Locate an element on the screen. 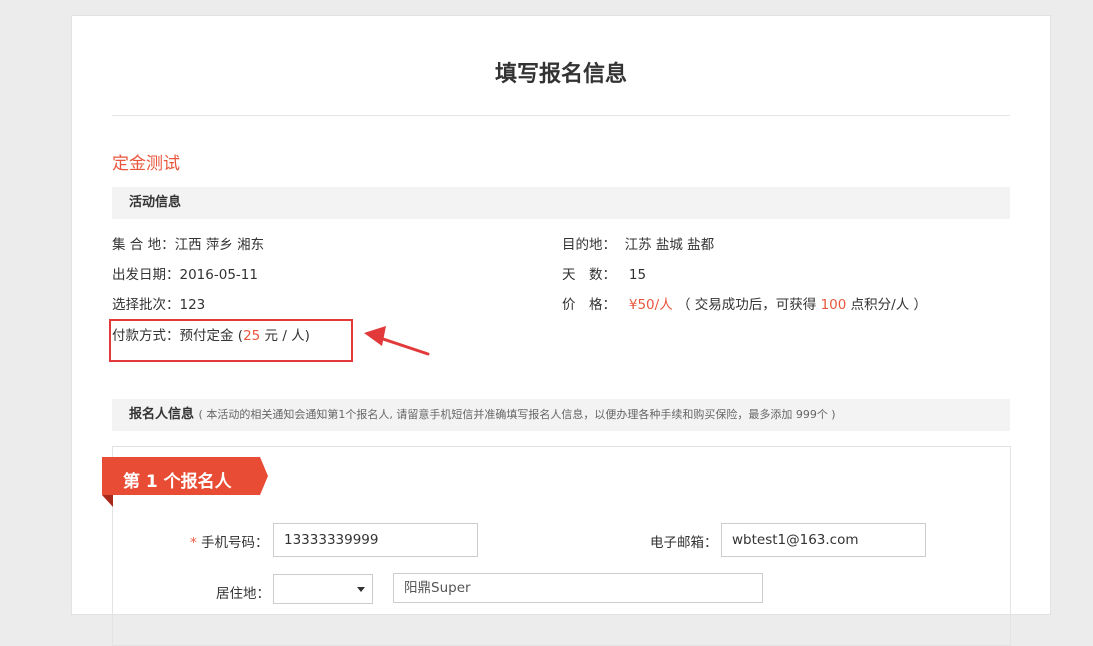  destination-value: 江苏 盐城 盐都 is located at coordinates (669, 245).